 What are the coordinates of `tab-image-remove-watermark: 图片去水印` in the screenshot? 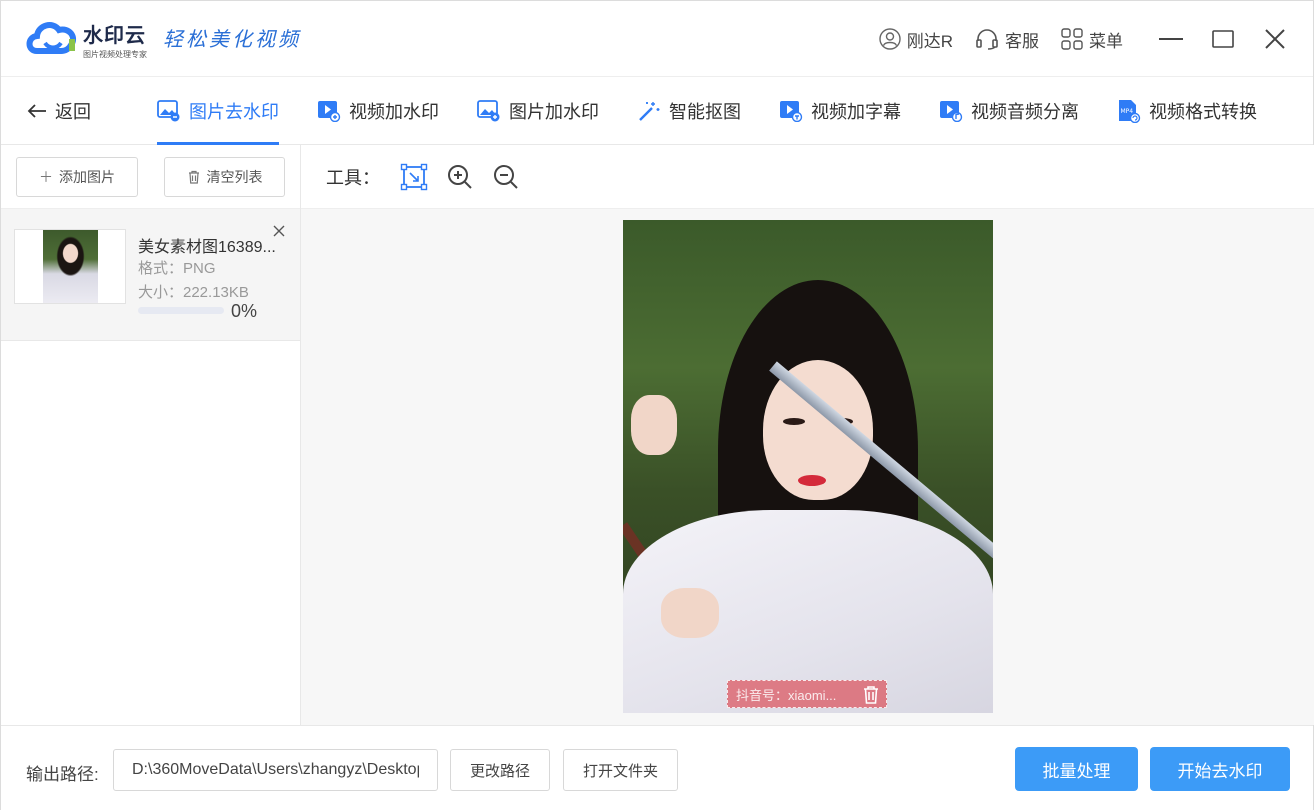 It's located at (218, 111).